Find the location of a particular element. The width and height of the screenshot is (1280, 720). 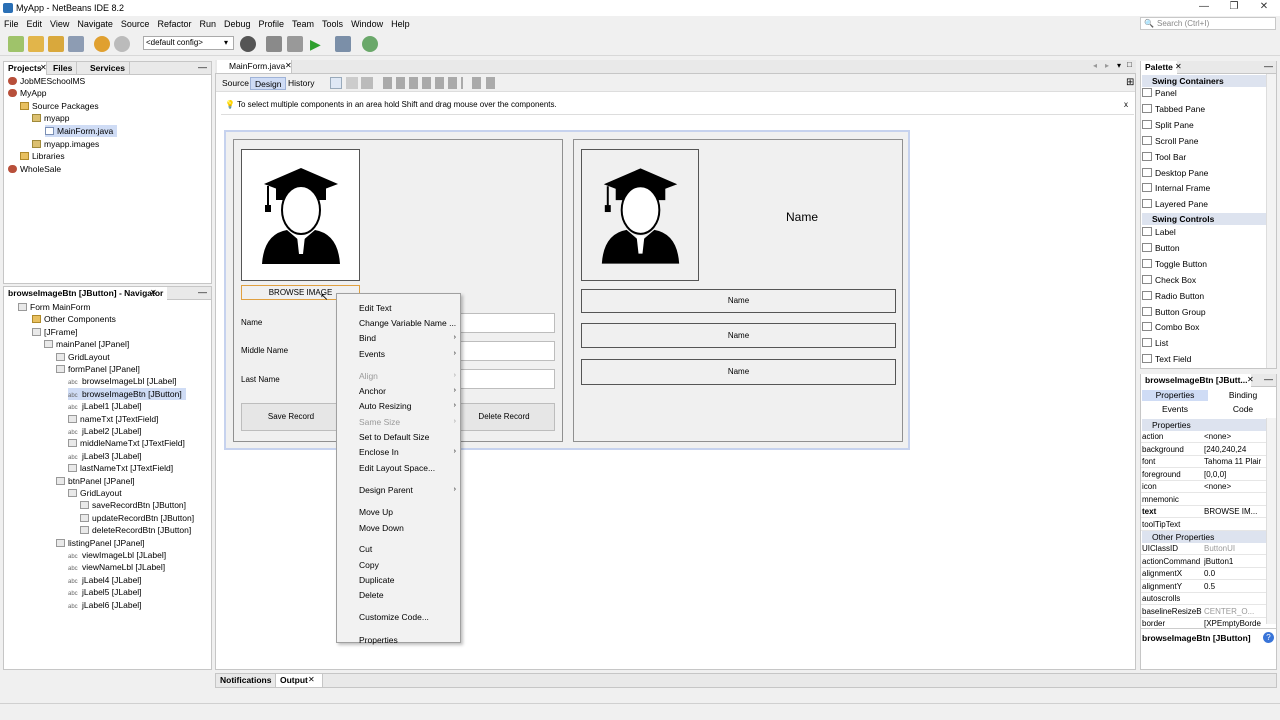

debug-icon is located at coordinates (343, 44).